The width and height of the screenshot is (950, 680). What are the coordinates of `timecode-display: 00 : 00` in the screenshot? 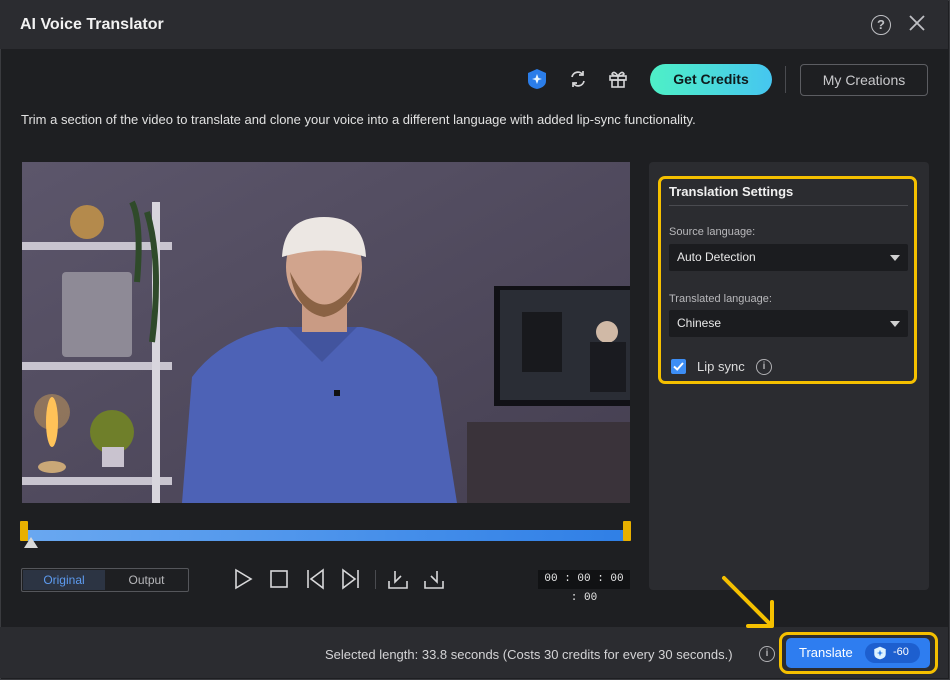 It's located at (584, 587).